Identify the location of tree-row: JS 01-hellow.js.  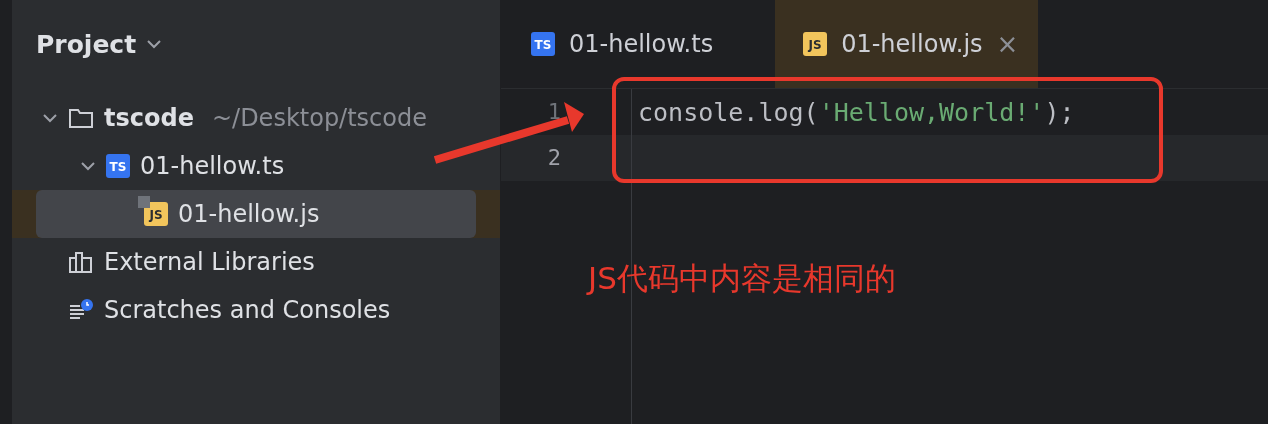
(256, 214).